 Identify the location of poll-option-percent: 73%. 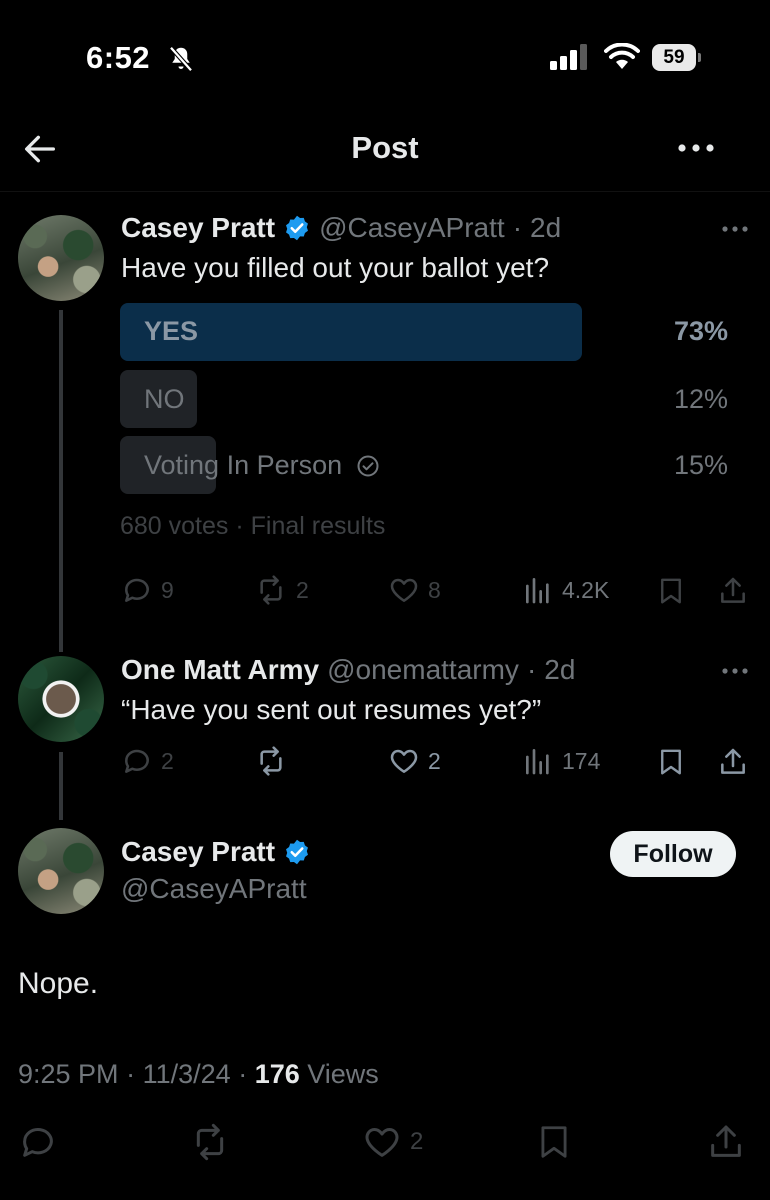
(700, 331).